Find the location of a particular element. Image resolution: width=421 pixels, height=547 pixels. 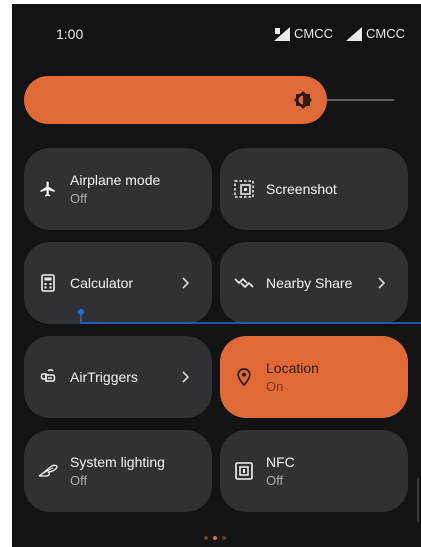

carrier-1: CMCC is located at coordinates (303, 33).